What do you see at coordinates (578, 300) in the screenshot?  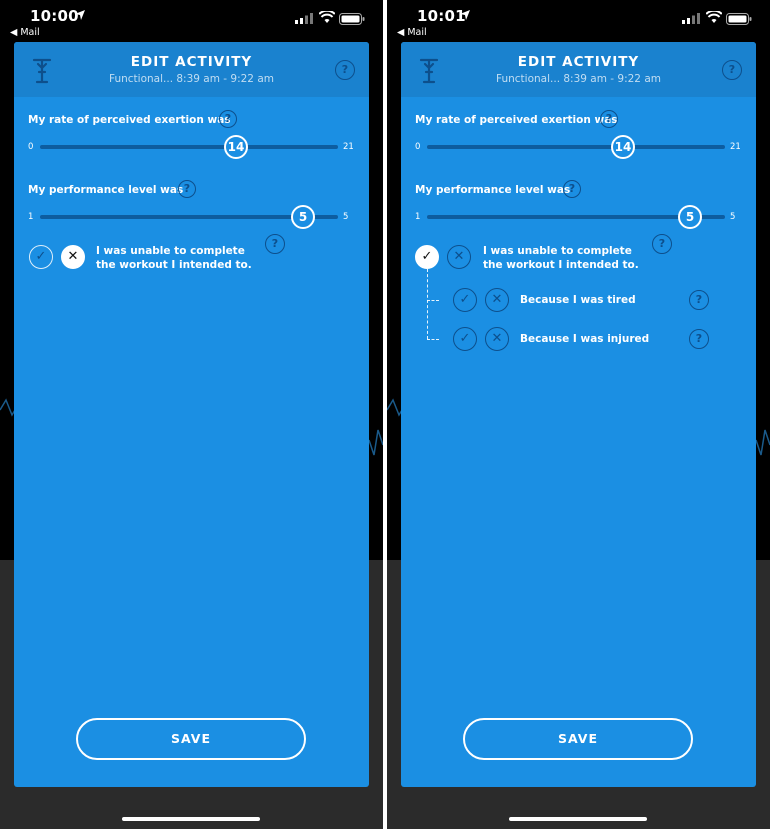 I see `reason-tired-label: Because I was tired` at bounding box center [578, 300].